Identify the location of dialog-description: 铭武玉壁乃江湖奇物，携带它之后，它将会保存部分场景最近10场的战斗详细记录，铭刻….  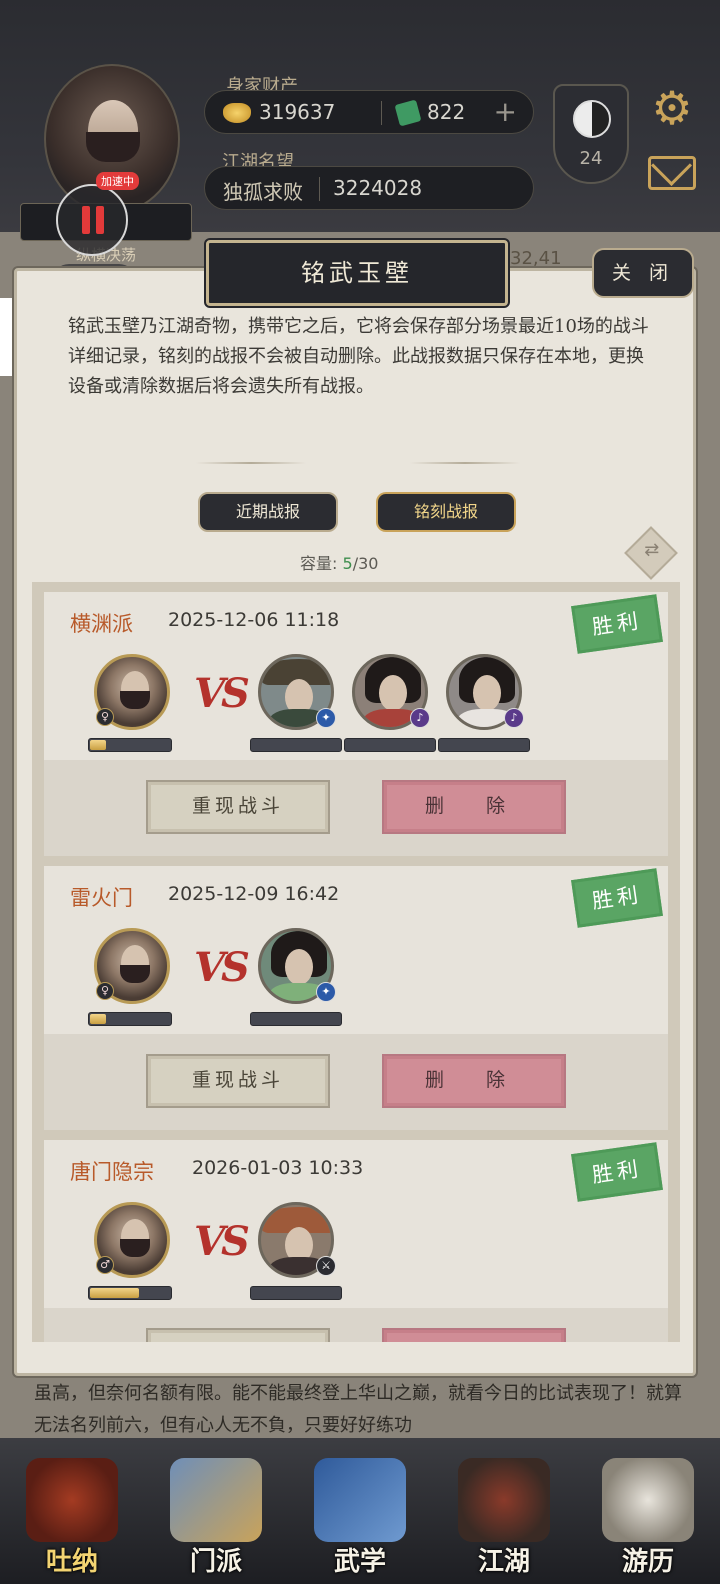
(358, 356).